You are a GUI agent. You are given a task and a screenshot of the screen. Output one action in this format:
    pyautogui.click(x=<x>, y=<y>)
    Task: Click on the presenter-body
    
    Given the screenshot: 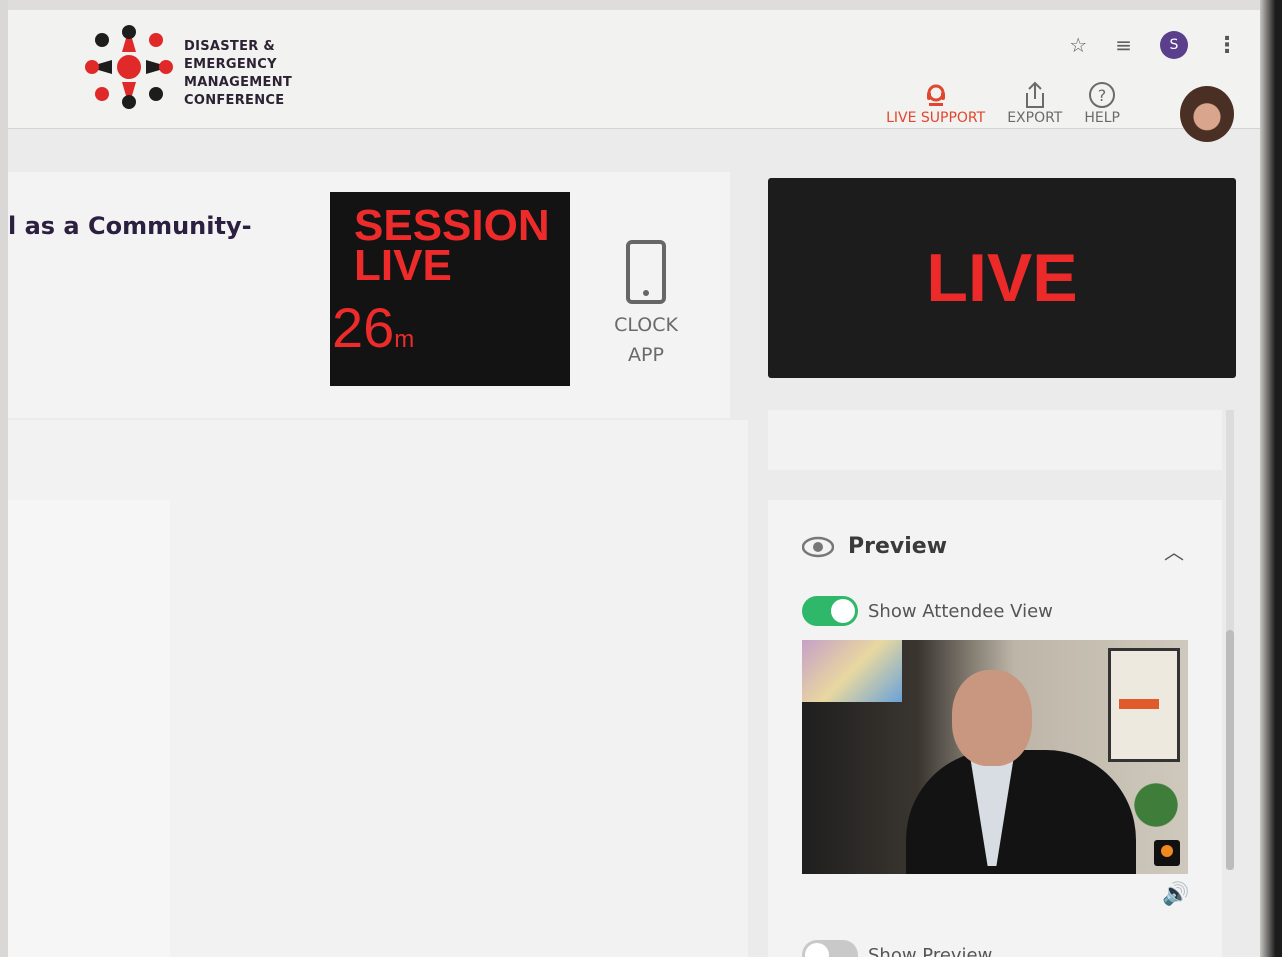 What is the action you would take?
    pyautogui.click(x=1021, y=812)
    